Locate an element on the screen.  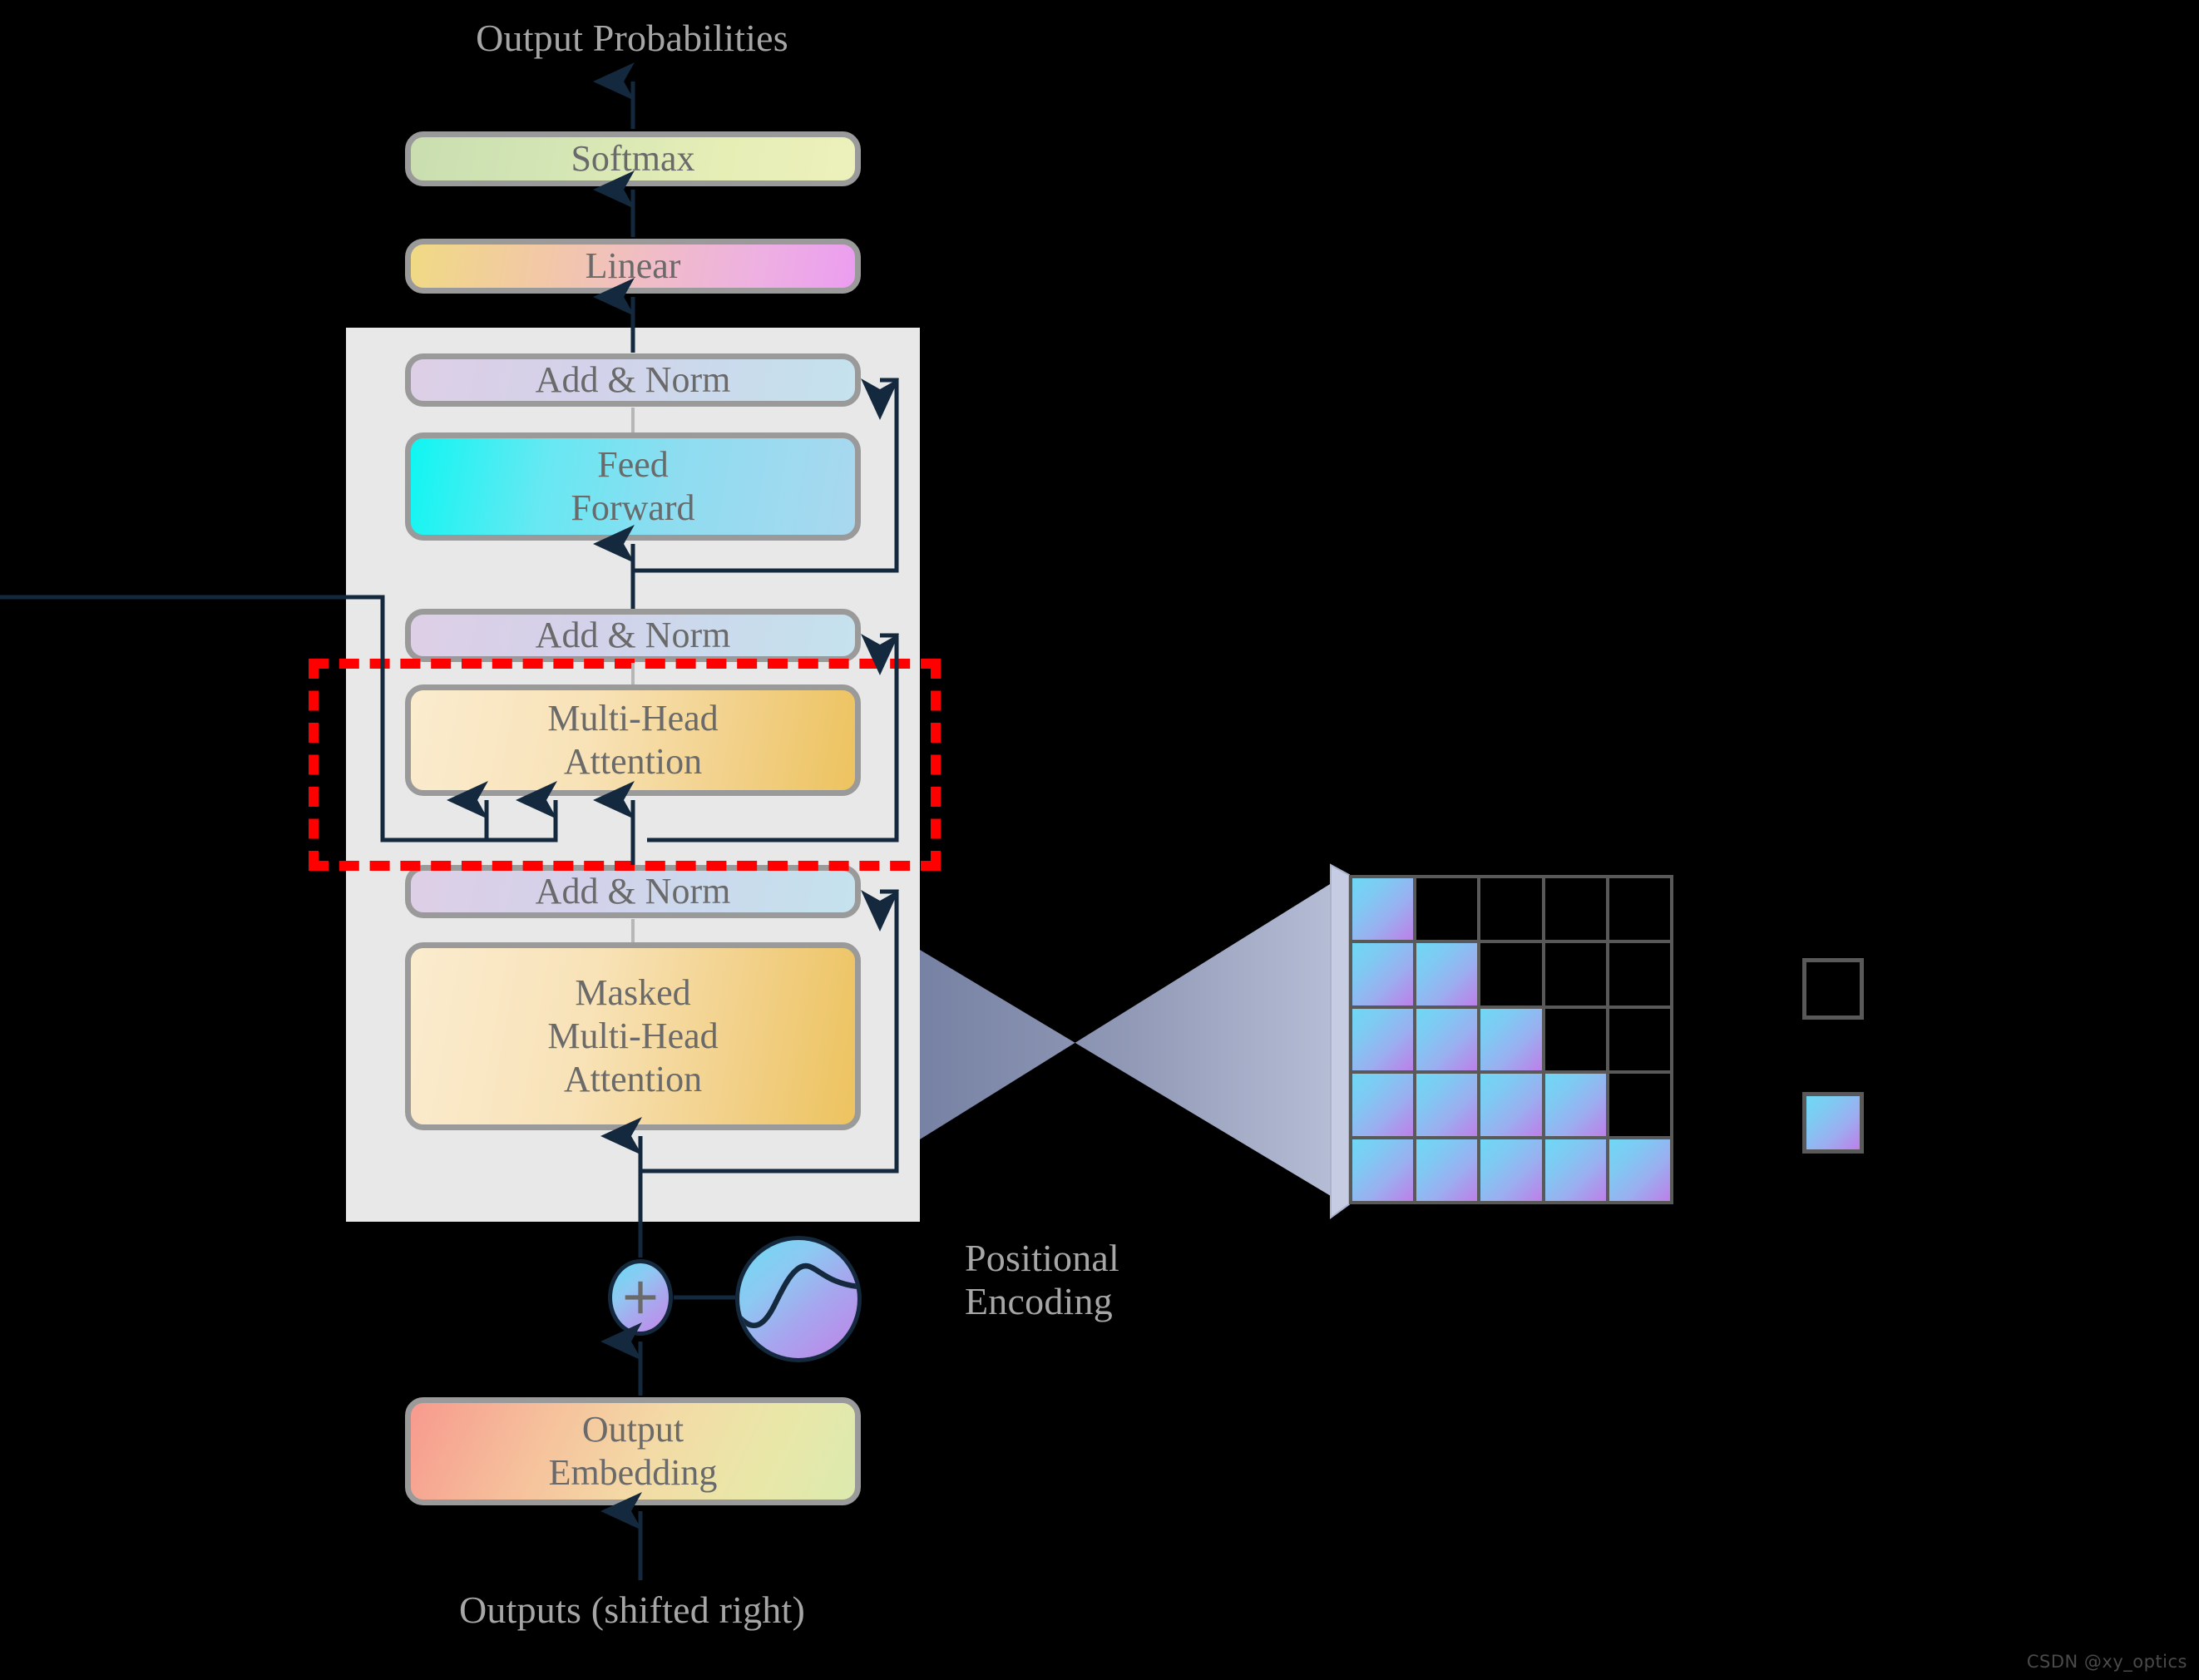
add-norm-block-top: Add & Norm is located at coordinates (633, 380).